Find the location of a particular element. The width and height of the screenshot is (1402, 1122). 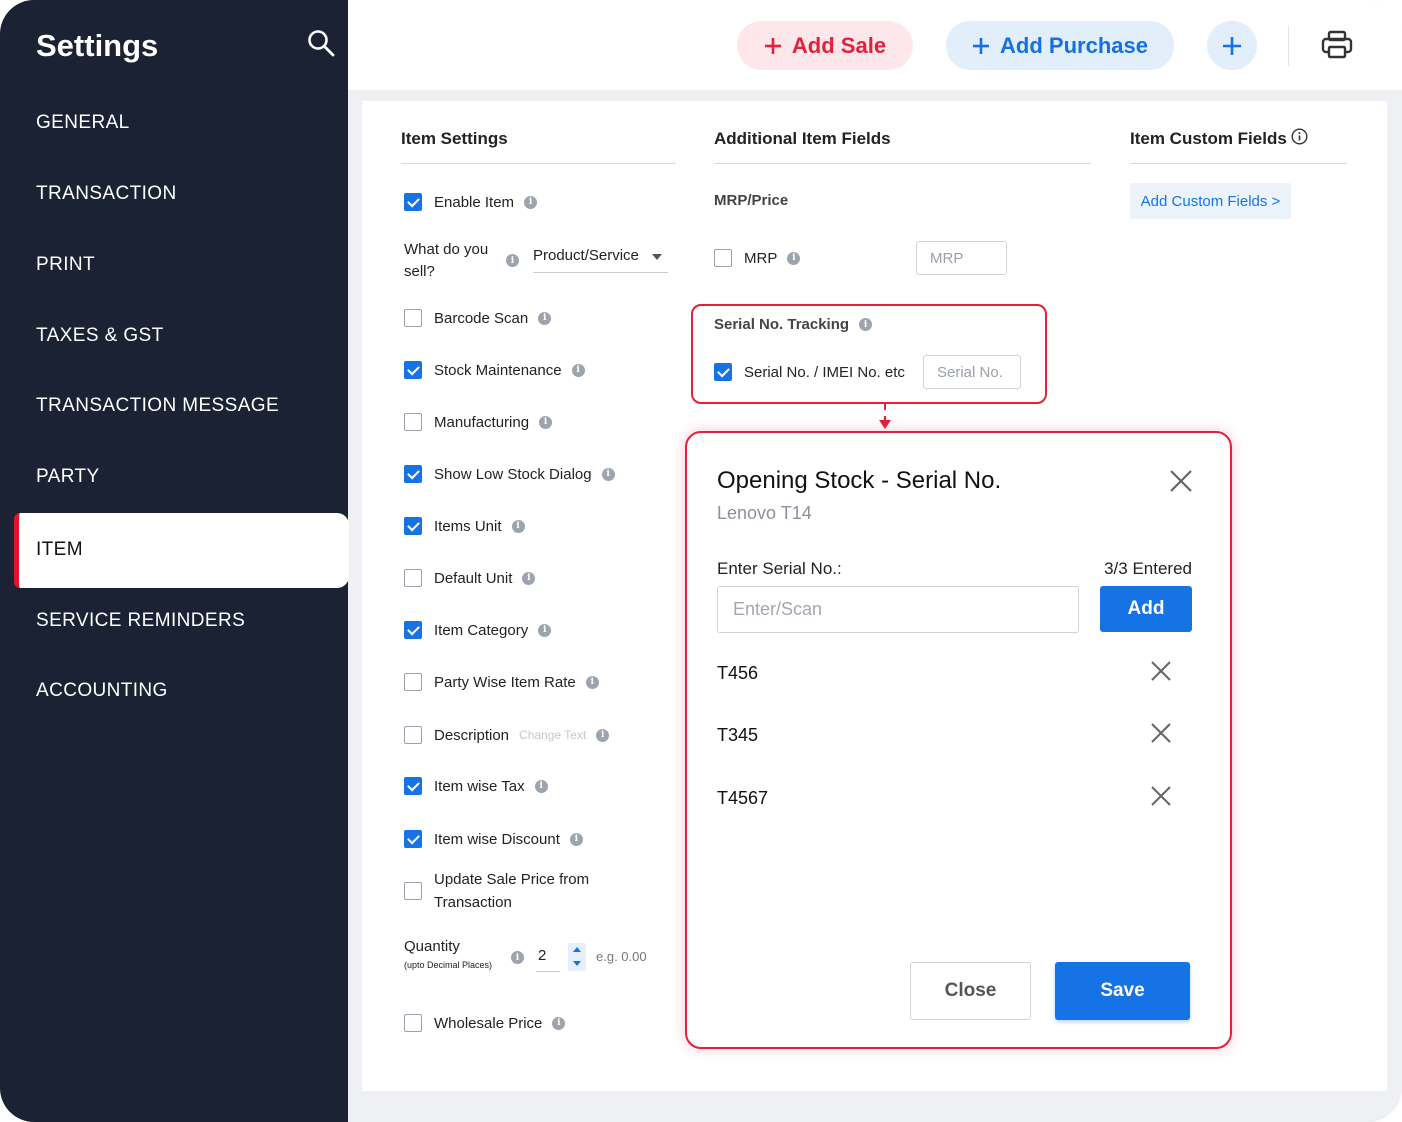

list-item: T4567 is located at coordinates (947, 799).